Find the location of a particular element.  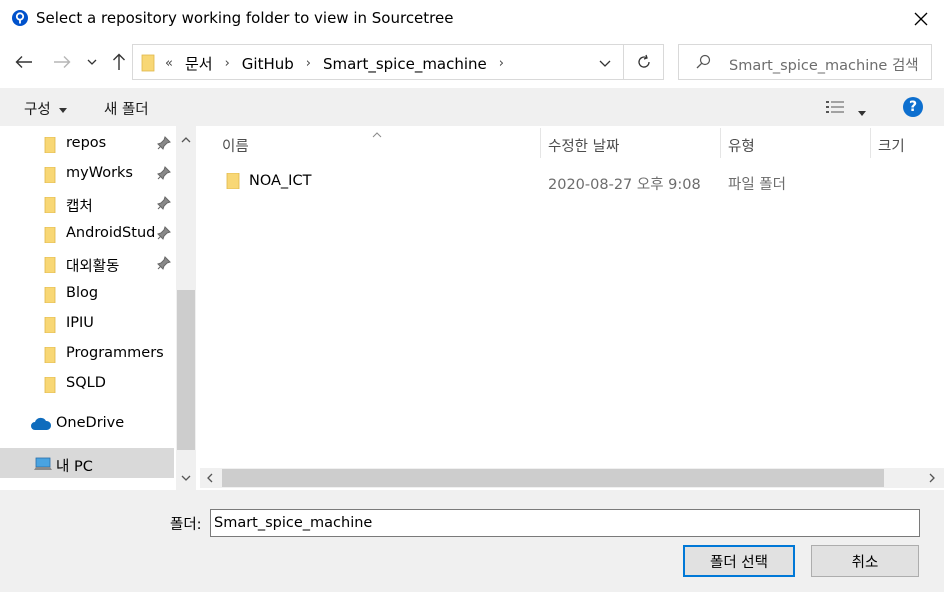

nav-item-label: Blog is located at coordinates (82, 293).